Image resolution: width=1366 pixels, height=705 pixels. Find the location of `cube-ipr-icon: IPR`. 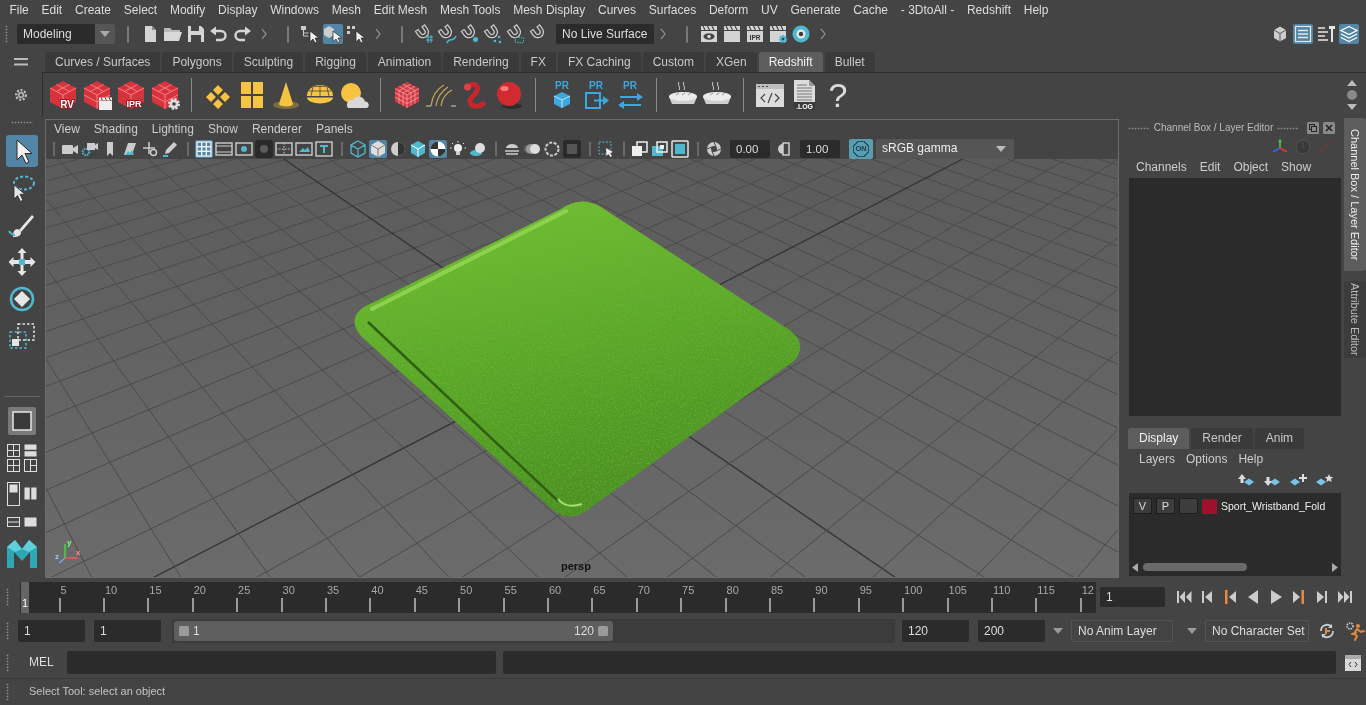

cube-ipr-icon: IPR is located at coordinates (131, 95).